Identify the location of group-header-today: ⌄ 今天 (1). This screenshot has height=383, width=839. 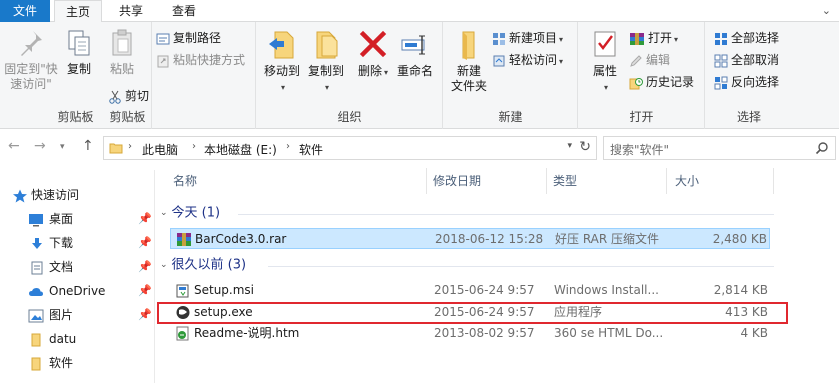
(190, 213).